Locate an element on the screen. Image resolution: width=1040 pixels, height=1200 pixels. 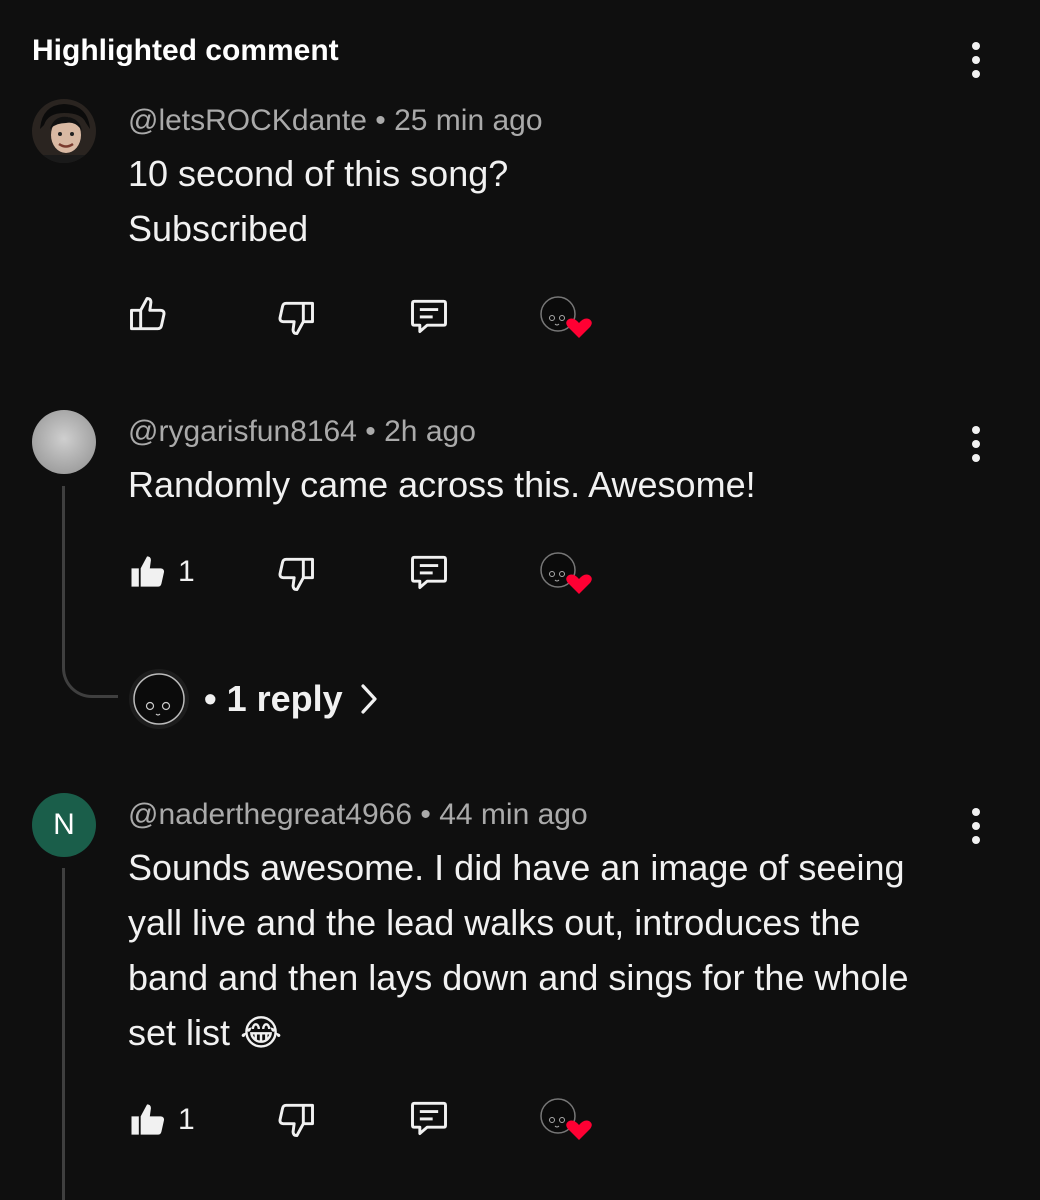
person-photo-avatar-icon is located at coordinates (64, 131).